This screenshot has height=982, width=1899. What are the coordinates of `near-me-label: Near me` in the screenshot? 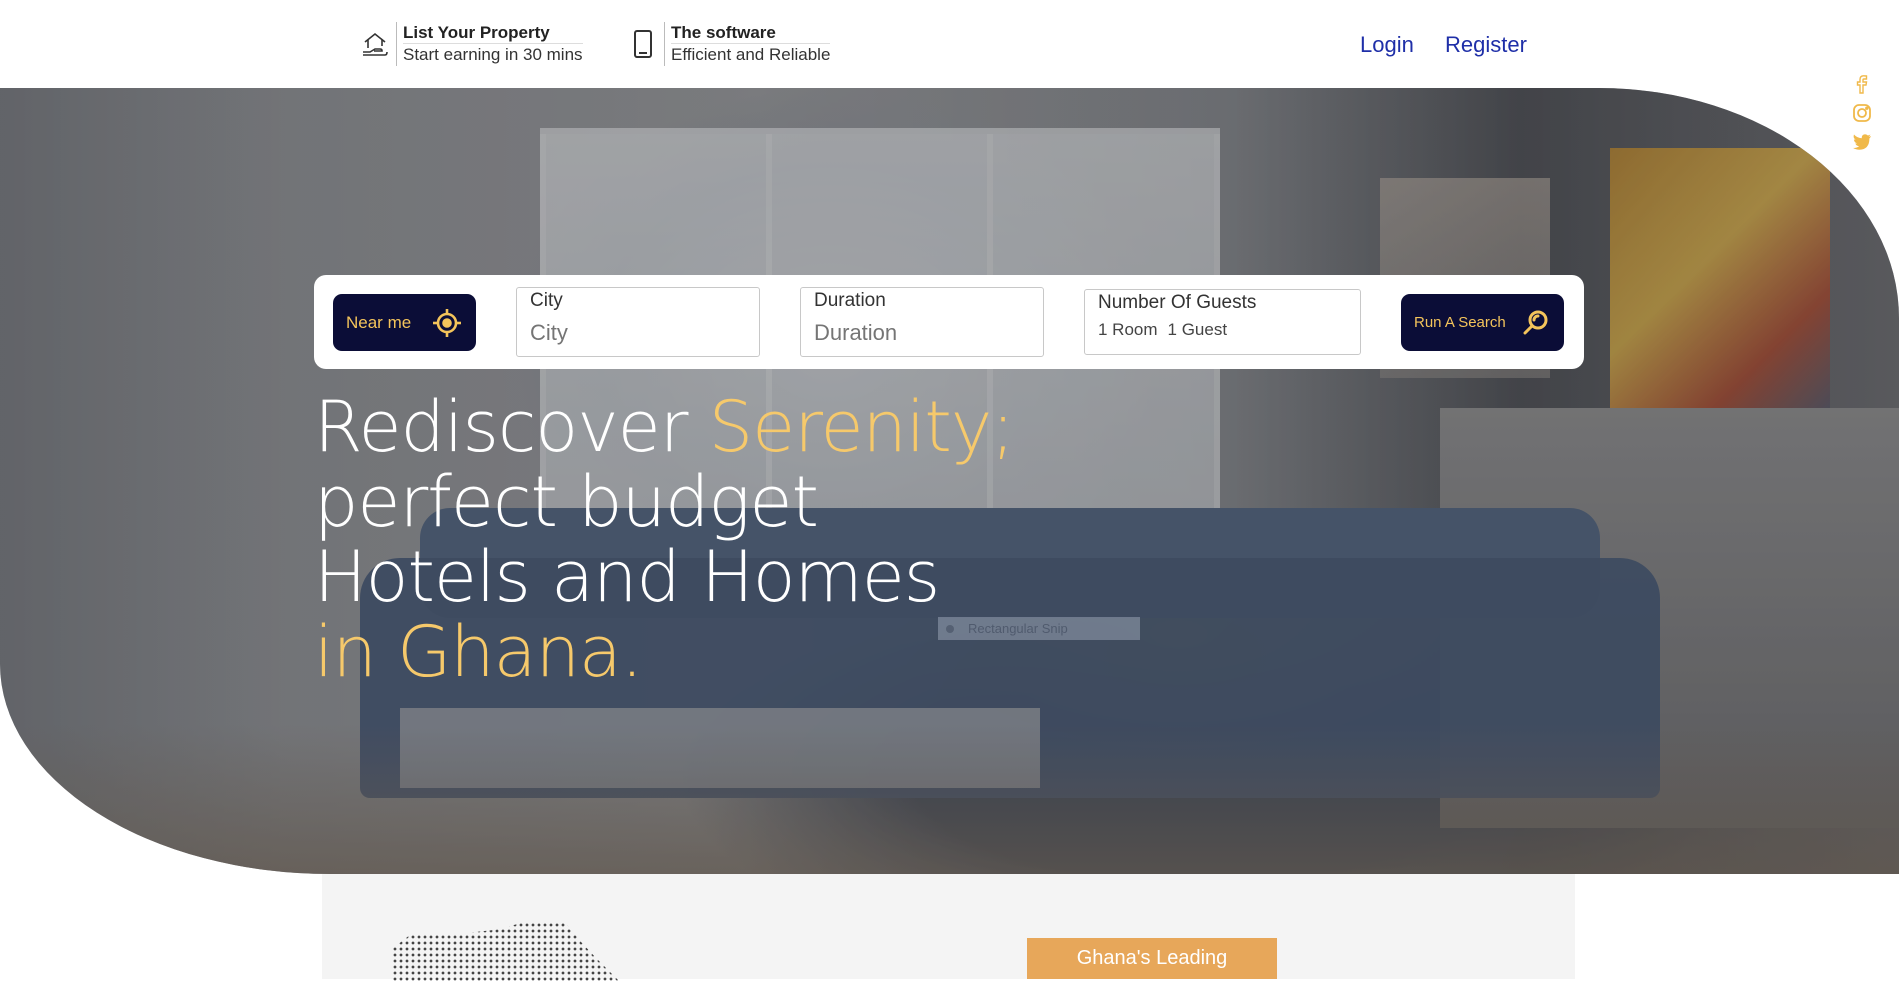 It's located at (379, 322).